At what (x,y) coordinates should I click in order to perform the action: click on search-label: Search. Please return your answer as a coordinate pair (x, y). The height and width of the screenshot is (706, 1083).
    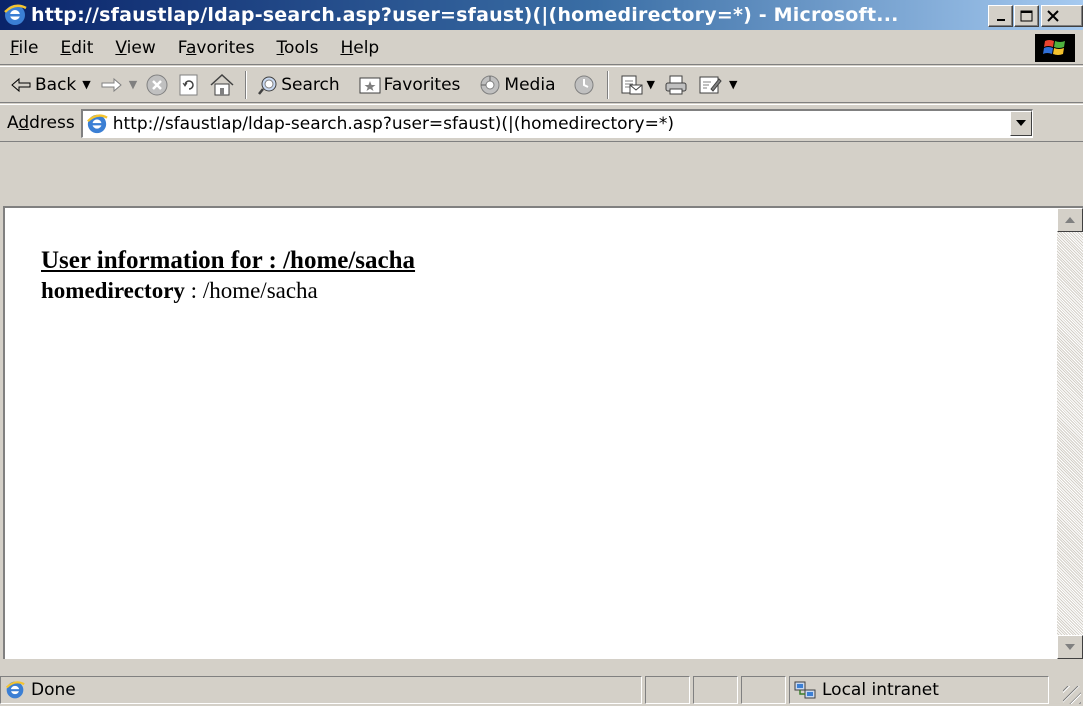
    Looking at the image, I should click on (310, 84).